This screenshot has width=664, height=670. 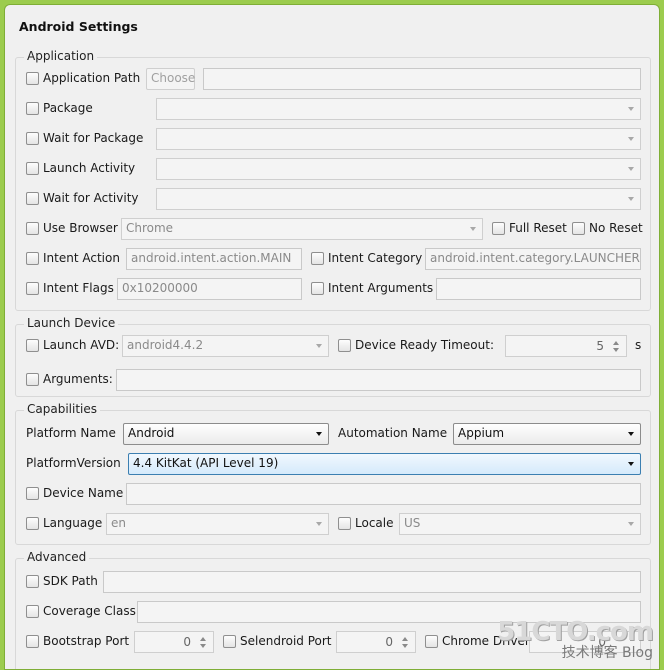 What do you see at coordinates (389, 612) in the screenshot?
I see `coverage-class-field` at bounding box center [389, 612].